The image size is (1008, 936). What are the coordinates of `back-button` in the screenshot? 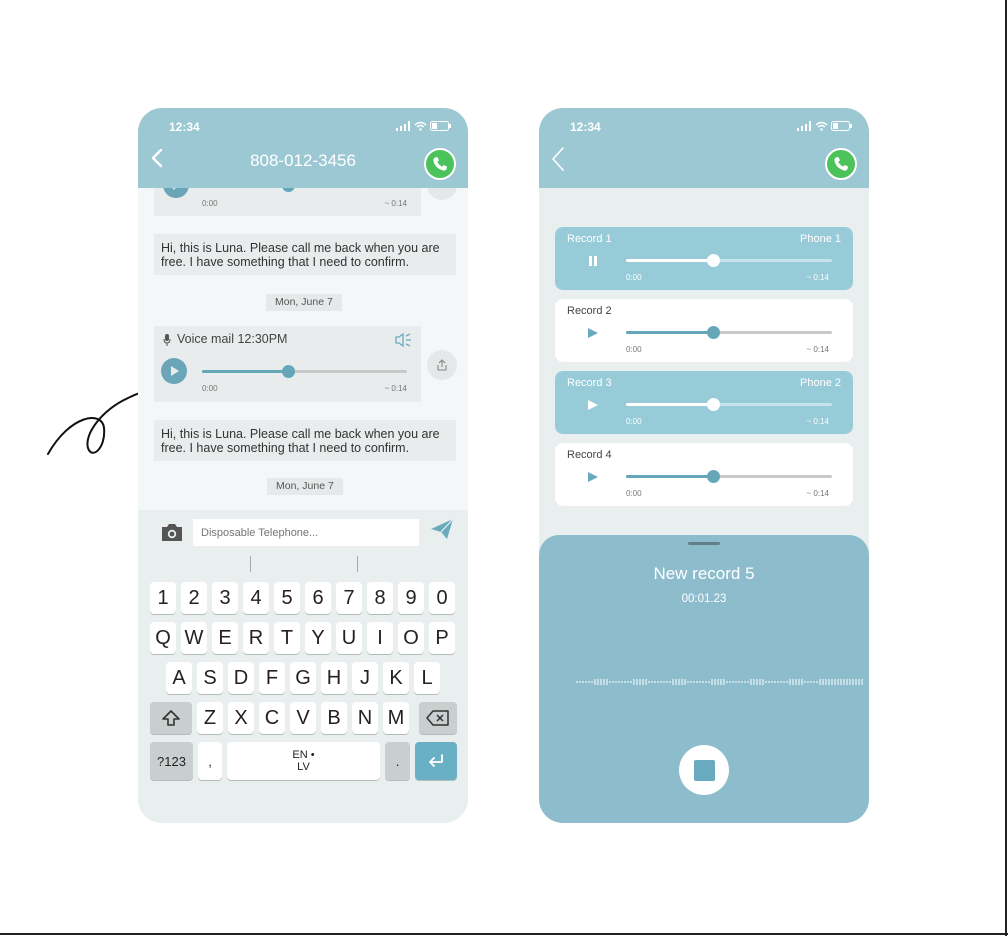 It's located at (558, 161).